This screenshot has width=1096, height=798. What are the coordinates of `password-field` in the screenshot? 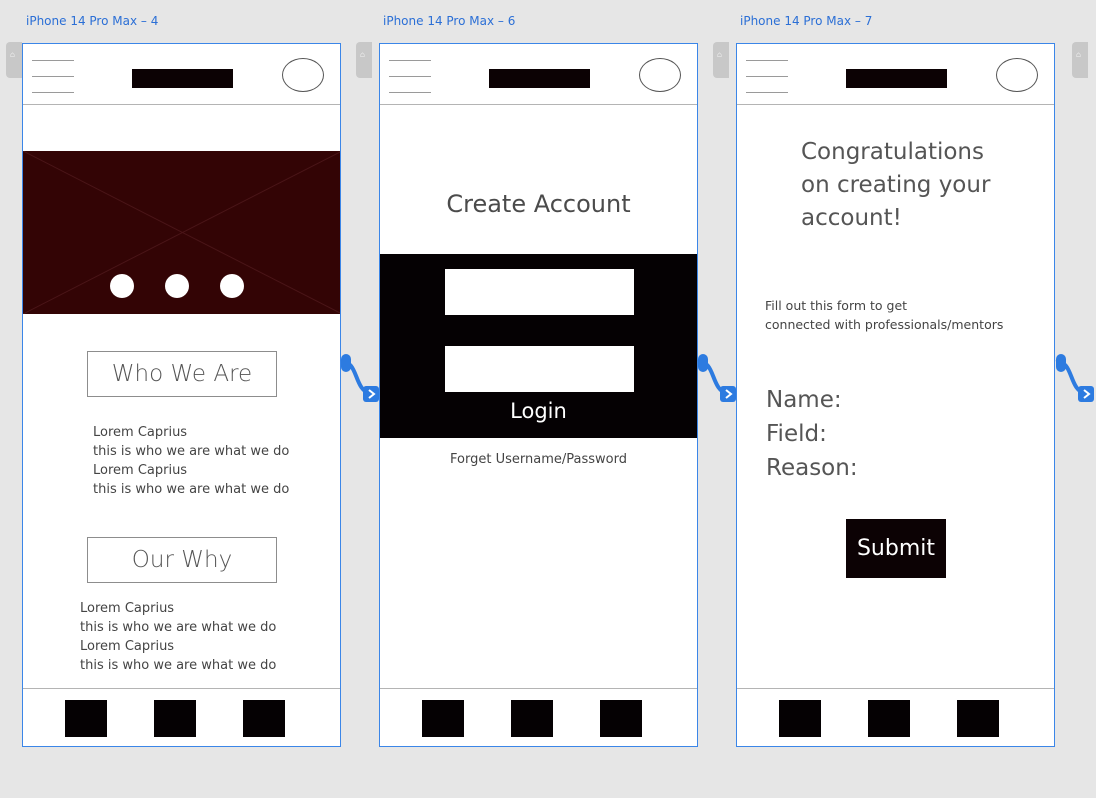 It's located at (539, 369).